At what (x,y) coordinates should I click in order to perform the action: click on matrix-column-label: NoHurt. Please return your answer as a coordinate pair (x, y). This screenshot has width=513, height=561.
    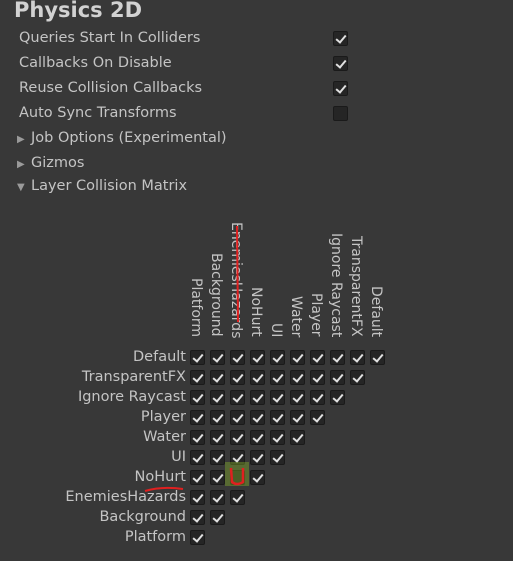
    Looking at the image, I should click on (256, 312).